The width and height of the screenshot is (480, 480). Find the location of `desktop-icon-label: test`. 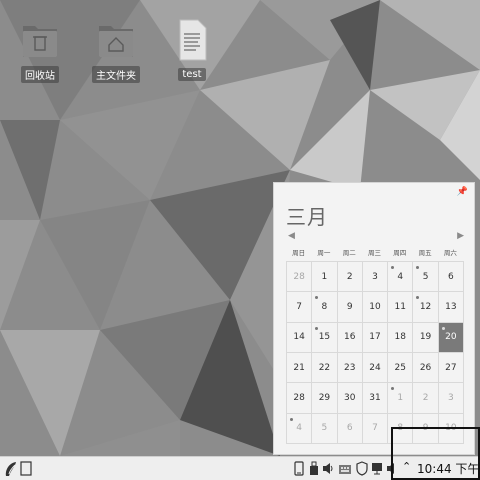

desktop-icon-label: test is located at coordinates (192, 74).